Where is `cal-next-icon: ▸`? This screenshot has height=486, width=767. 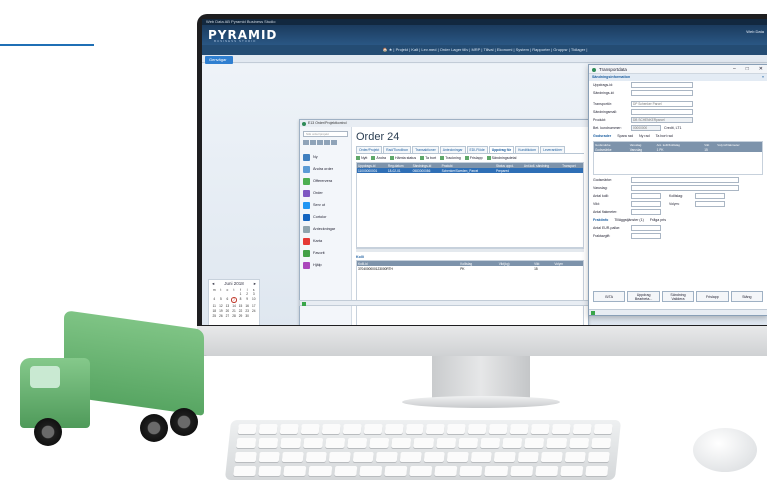
cal-next-icon: ▸ is located at coordinates (255, 284).